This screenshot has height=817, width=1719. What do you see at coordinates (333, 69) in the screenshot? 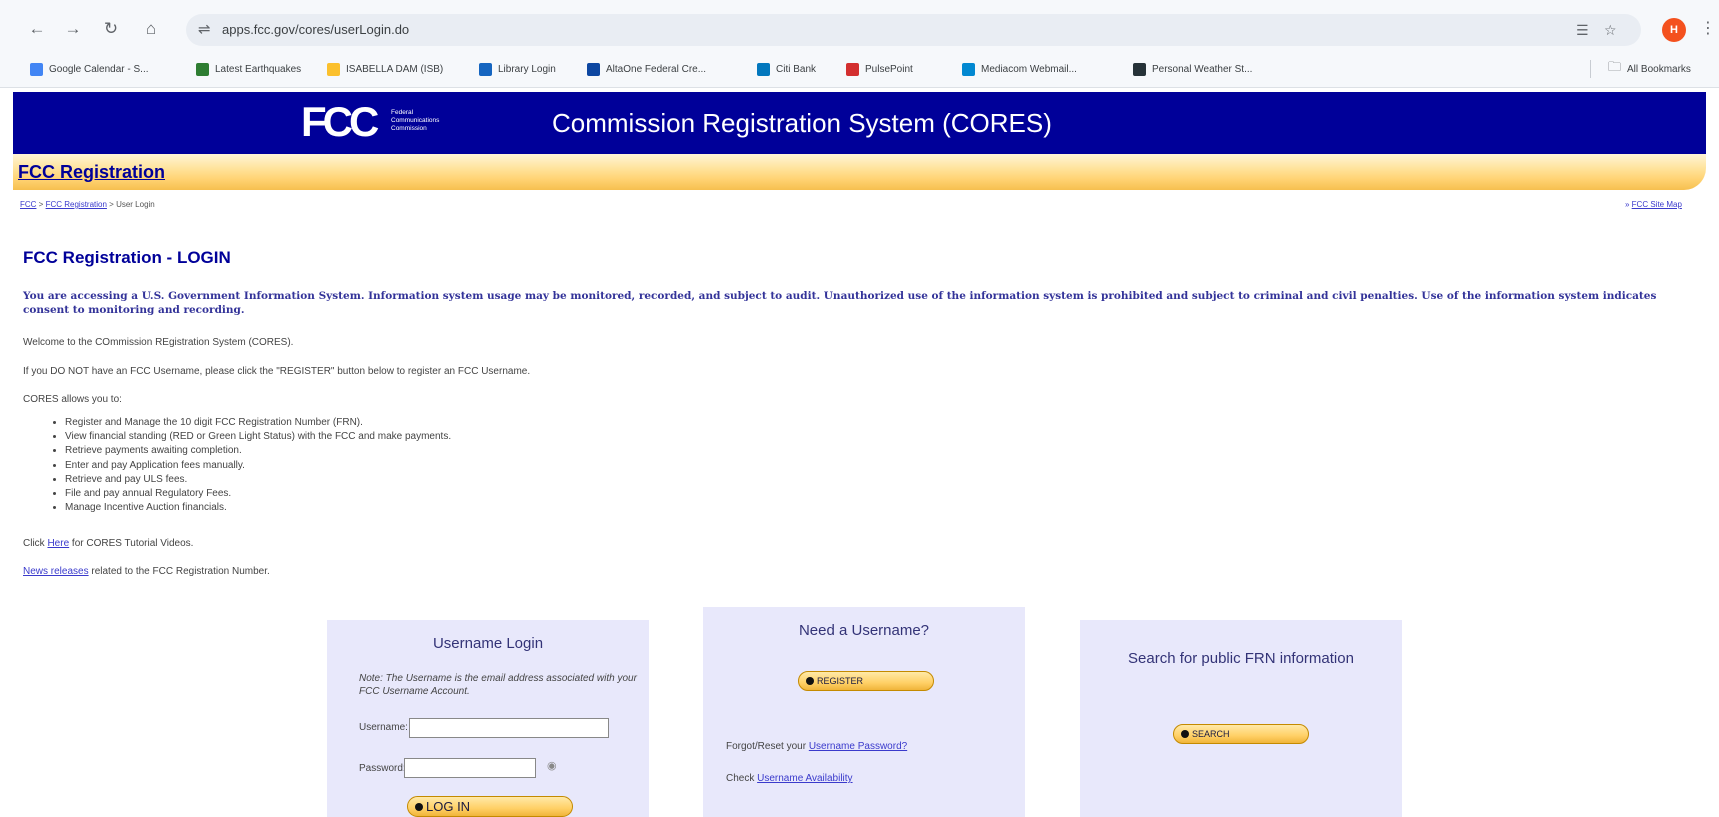
I see `dam-icon` at bounding box center [333, 69].